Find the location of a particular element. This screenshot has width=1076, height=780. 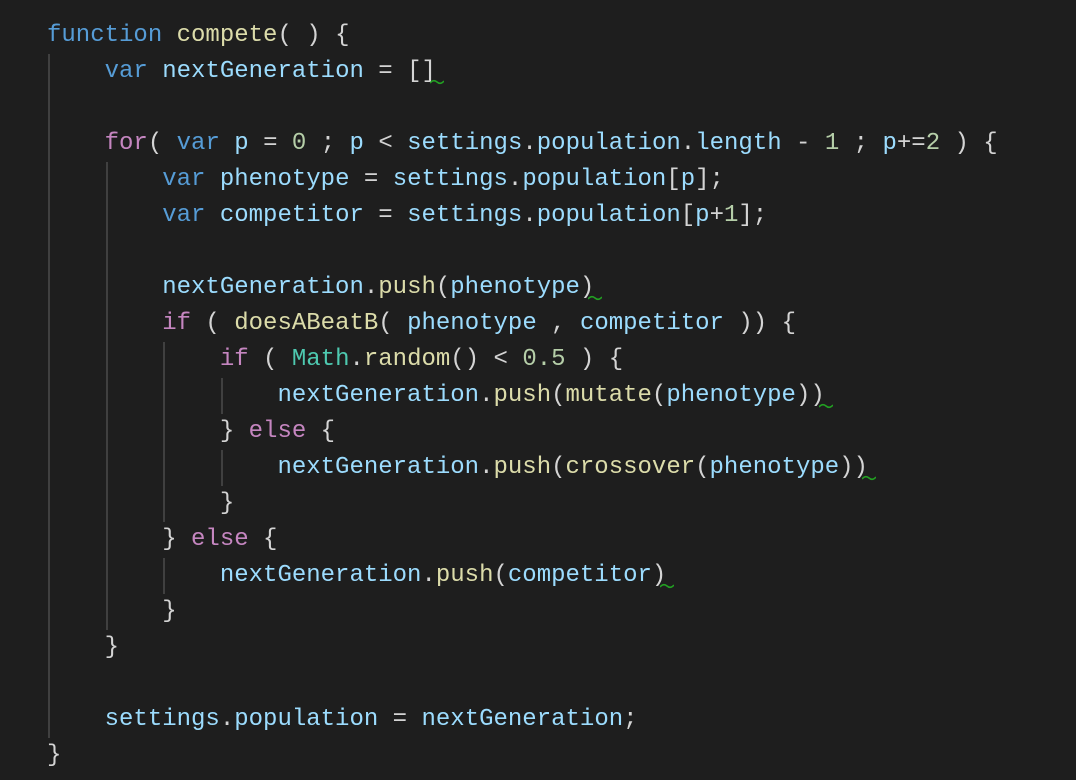

code-token: if is located at coordinates (177, 323).